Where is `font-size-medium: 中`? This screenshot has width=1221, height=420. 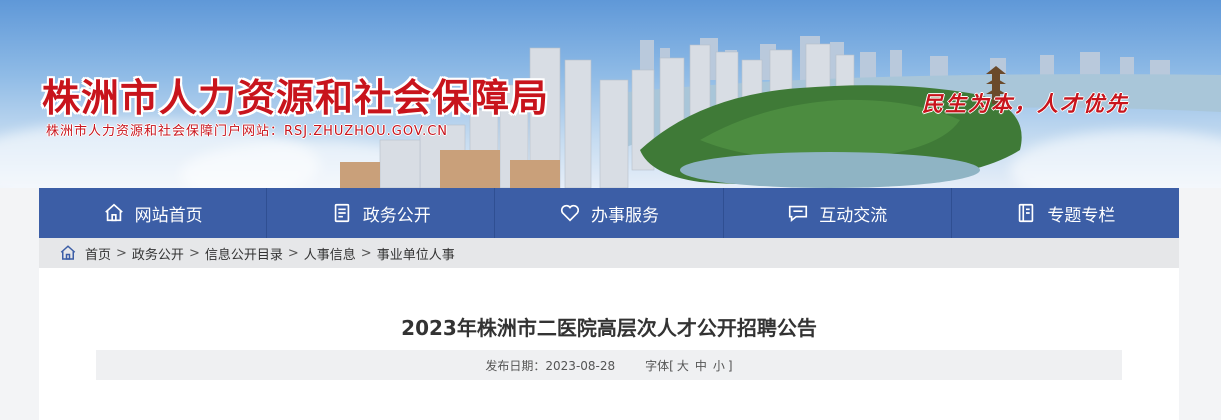 font-size-medium: 中 is located at coordinates (701, 366).